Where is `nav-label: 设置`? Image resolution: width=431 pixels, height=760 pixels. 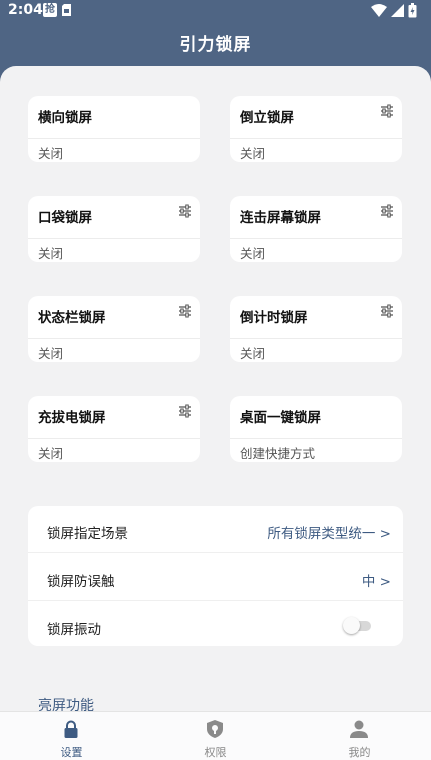 nav-label: 设置 is located at coordinates (71, 752).